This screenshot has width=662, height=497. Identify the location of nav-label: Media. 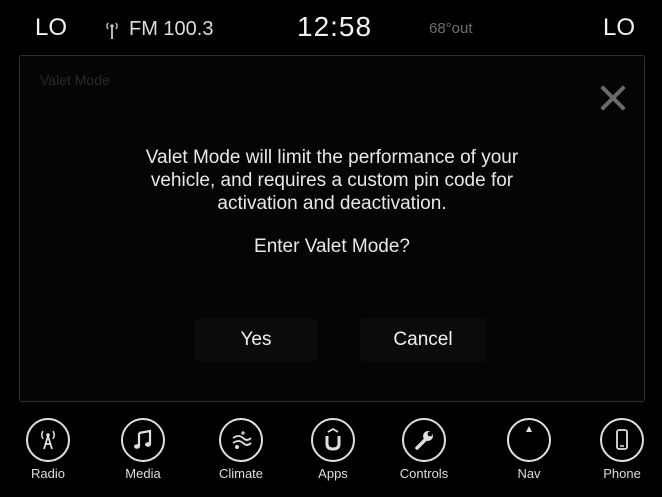
(143, 473).